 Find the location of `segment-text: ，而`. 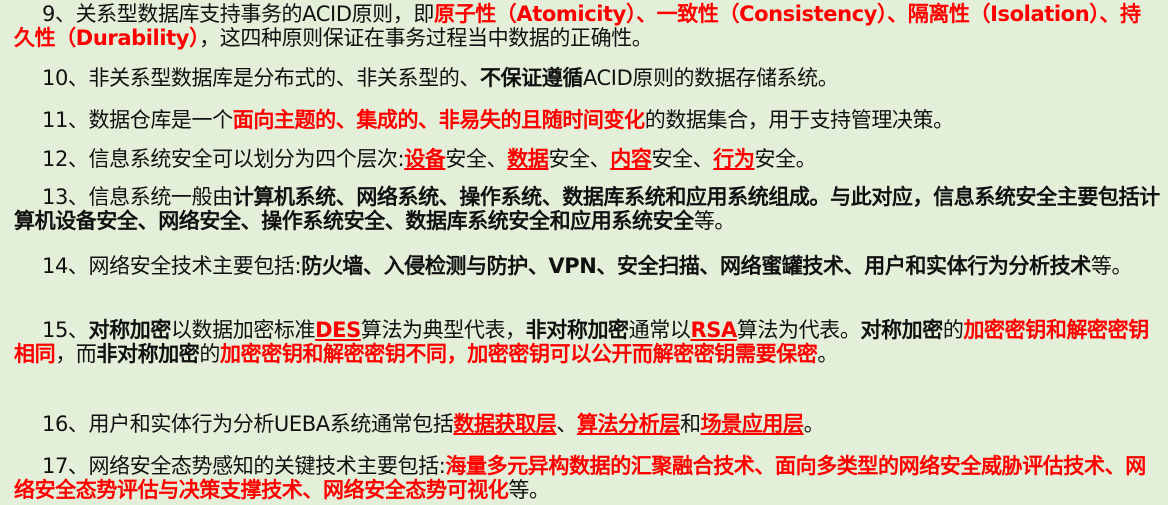

segment-text: ，而 is located at coordinates (76, 354).